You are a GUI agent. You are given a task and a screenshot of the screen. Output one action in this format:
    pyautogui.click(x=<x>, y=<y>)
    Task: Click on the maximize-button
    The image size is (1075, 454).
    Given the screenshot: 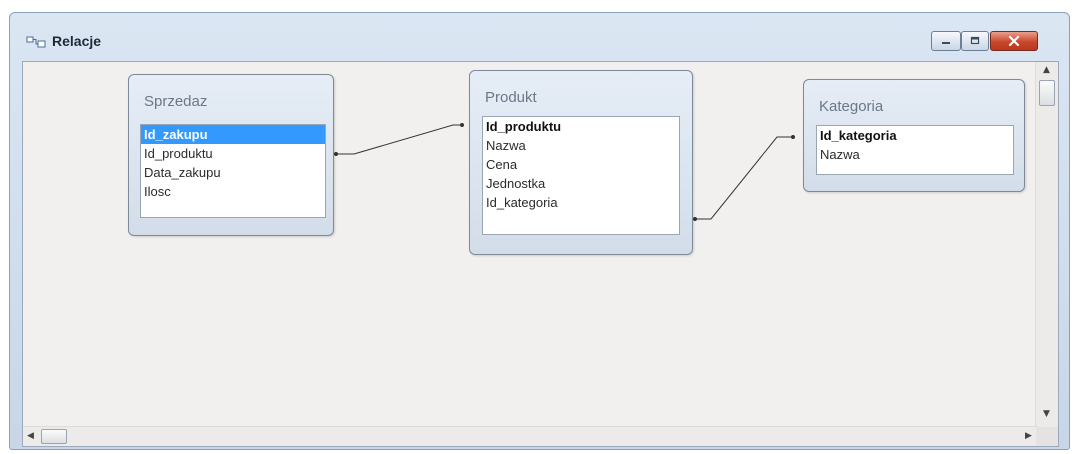 What is the action you would take?
    pyautogui.click(x=975, y=41)
    